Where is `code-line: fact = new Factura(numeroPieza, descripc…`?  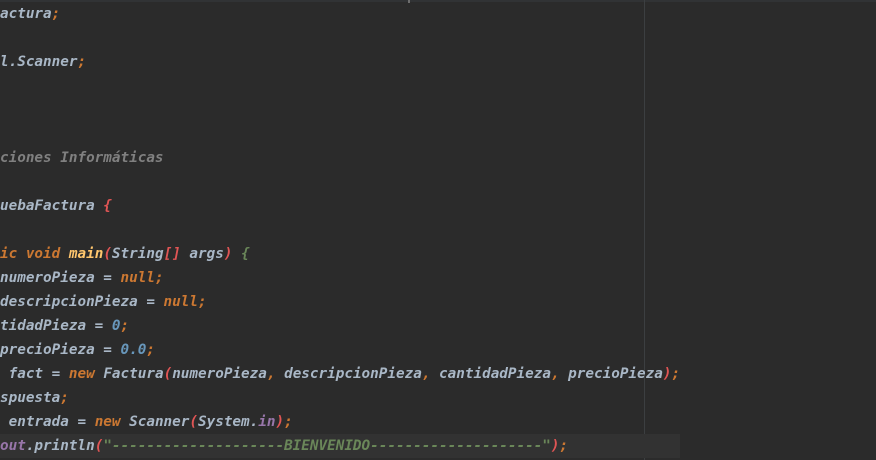 code-line: fact = new Factura(numeroPieza, descripc… is located at coordinates (340, 374).